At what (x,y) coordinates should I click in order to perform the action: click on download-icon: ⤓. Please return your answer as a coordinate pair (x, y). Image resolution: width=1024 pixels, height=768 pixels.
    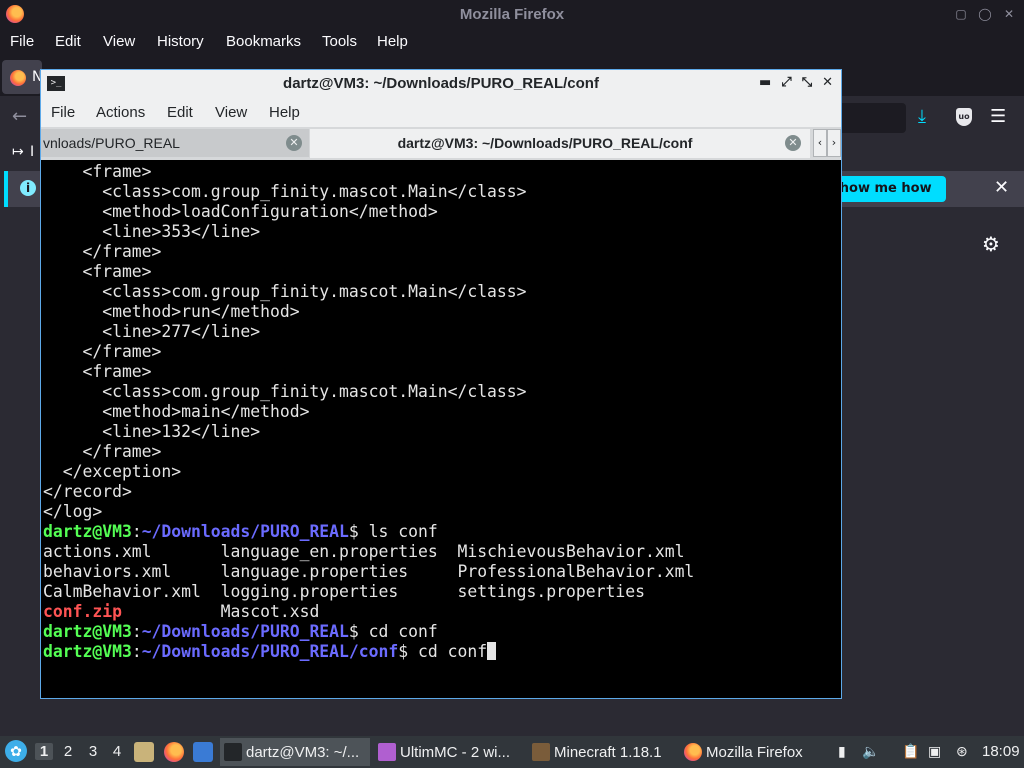
    Looking at the image, I should click on (922, 116).